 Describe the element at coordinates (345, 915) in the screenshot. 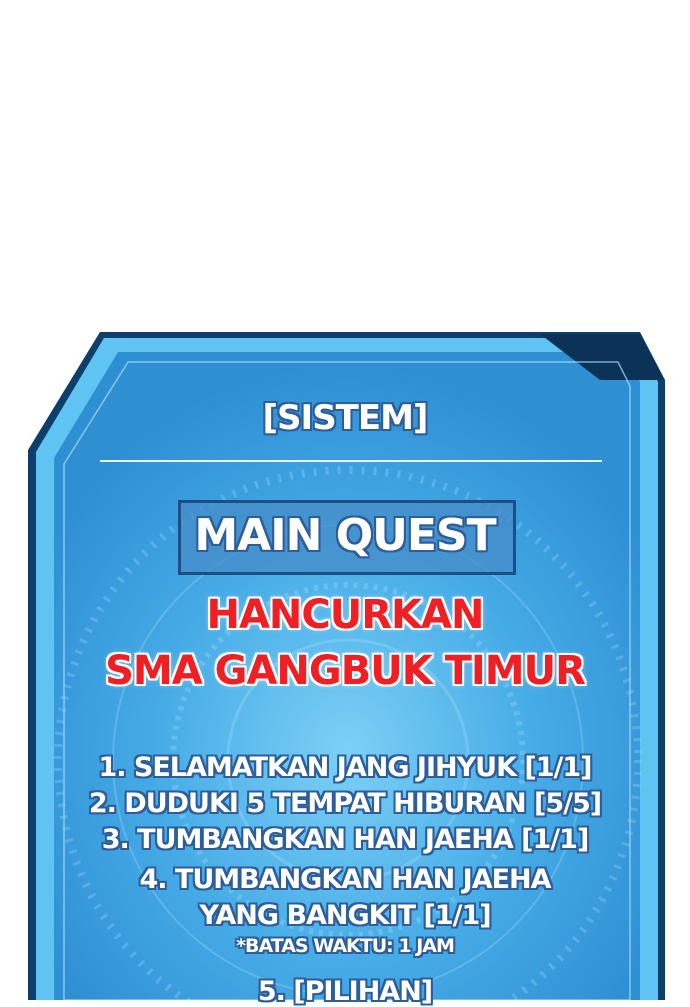

I see `objective-4-line-2: YANG BANGKIT [1/1]` at that location.